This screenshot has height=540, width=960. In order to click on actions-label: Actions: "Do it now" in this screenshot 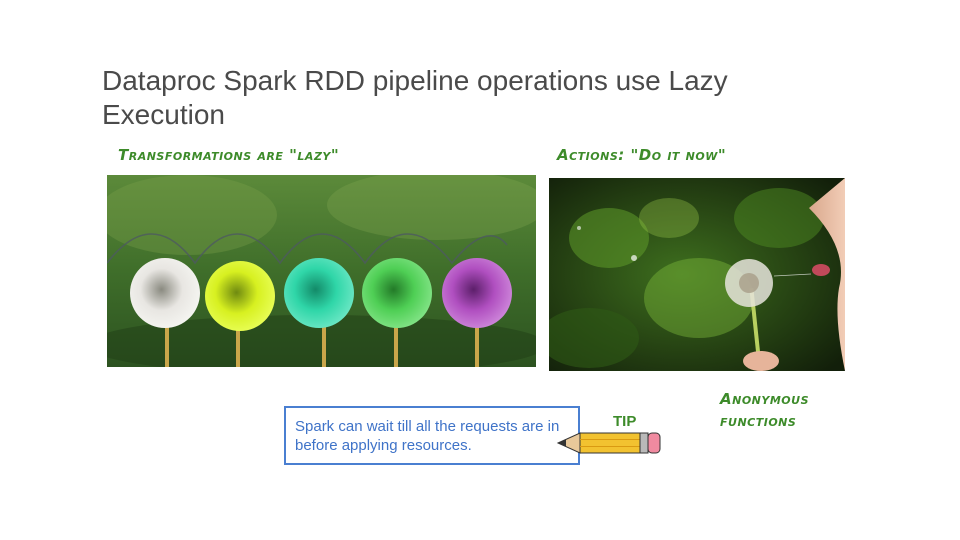, I will do `click(642, 155)`.